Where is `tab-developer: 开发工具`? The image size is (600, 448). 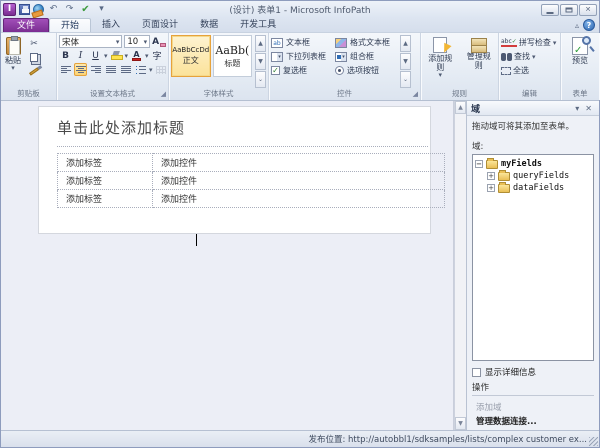
tab-developer: 开发工具 is located at coordinates (258, 25).